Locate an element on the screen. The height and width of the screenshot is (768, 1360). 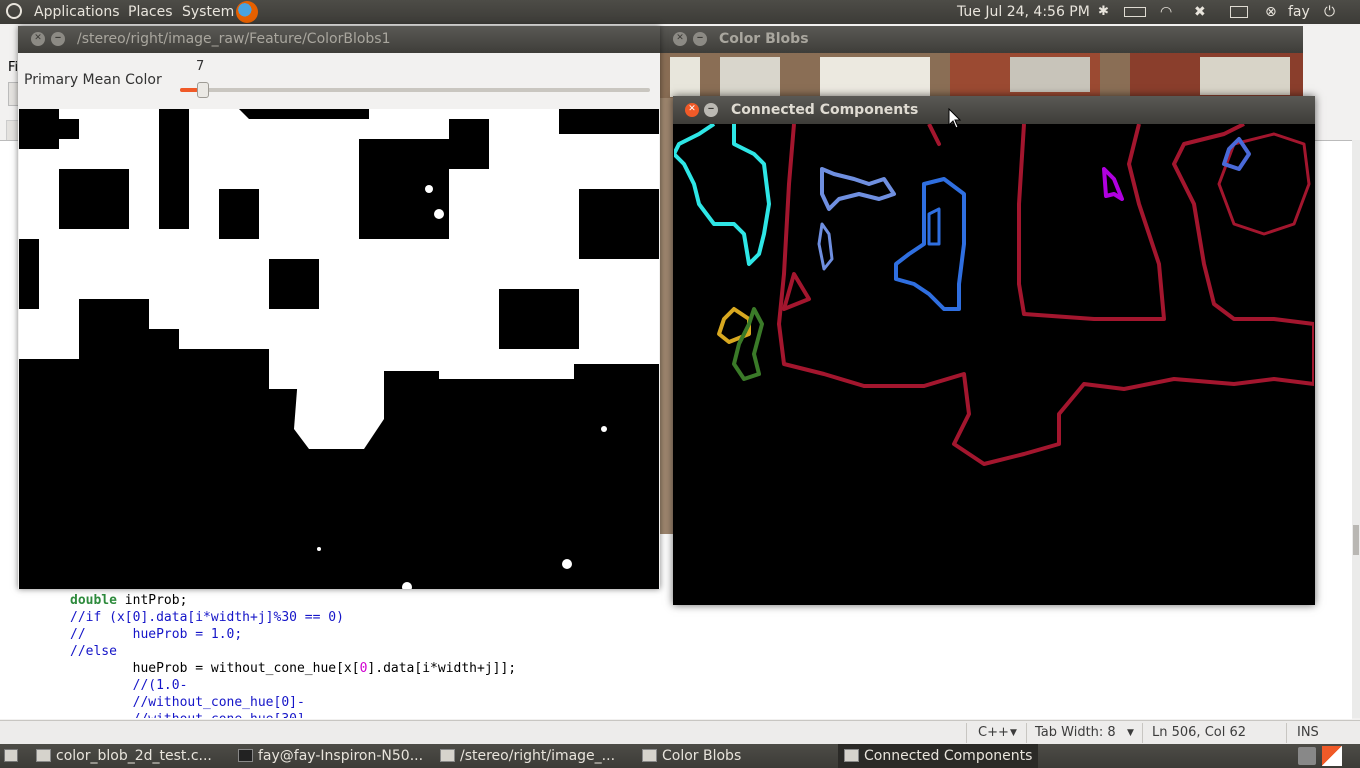
mail-icon is located at coordinates (1239, 12).